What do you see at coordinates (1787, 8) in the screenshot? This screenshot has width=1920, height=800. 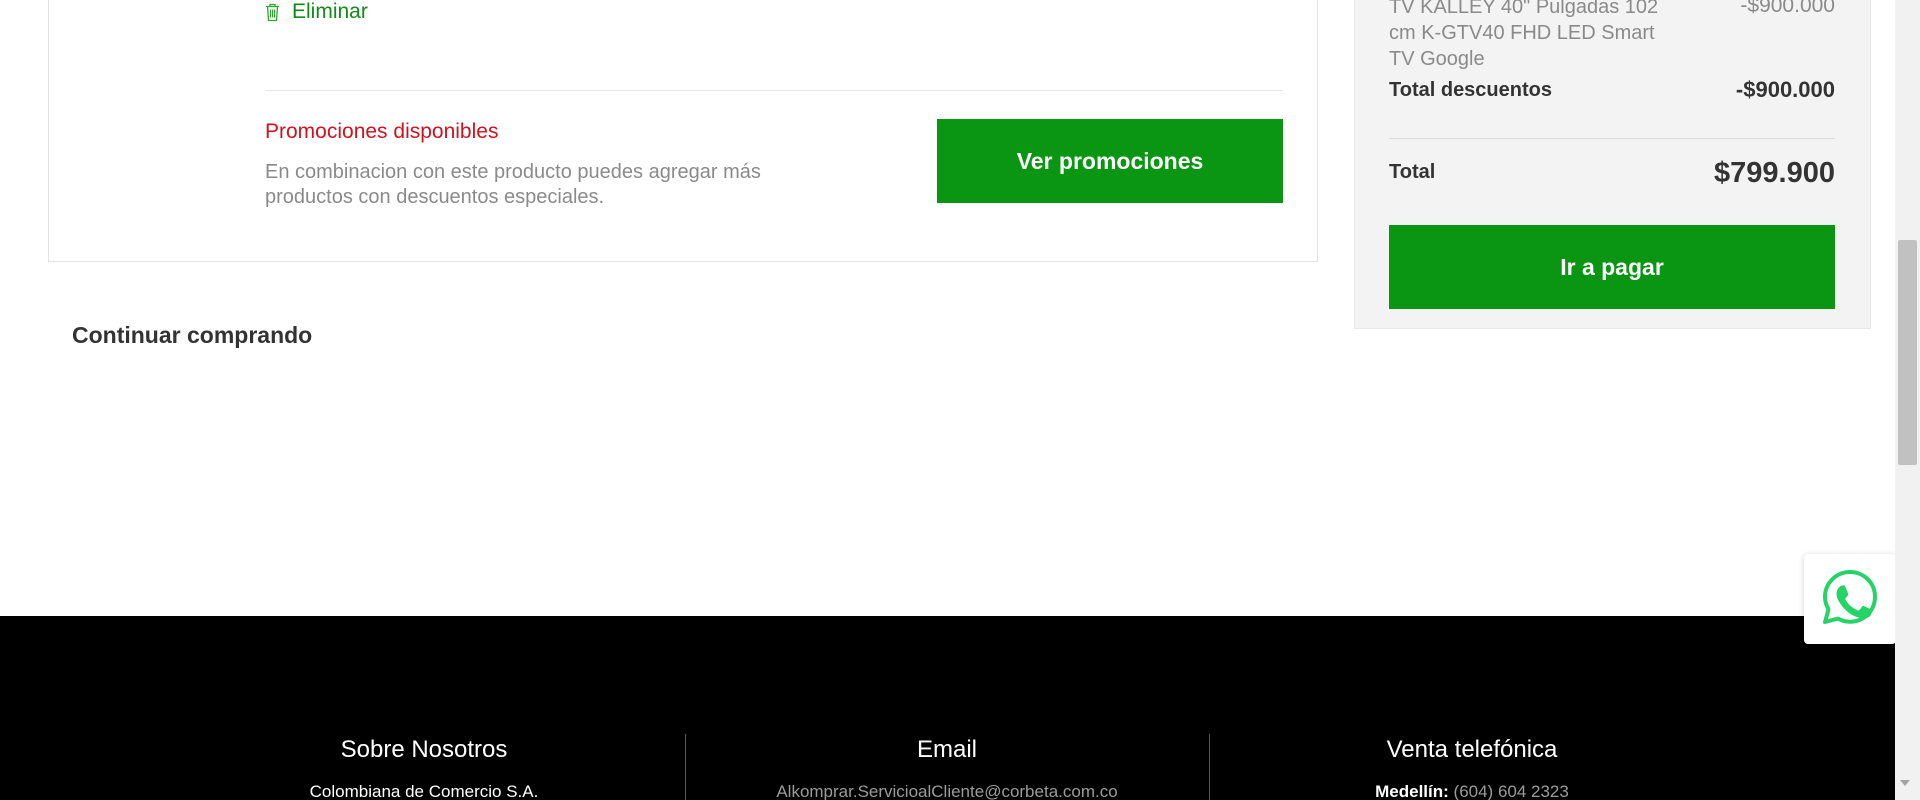 I see `discount-item-amount: -$900.000` at bounding box center [1787, 8].